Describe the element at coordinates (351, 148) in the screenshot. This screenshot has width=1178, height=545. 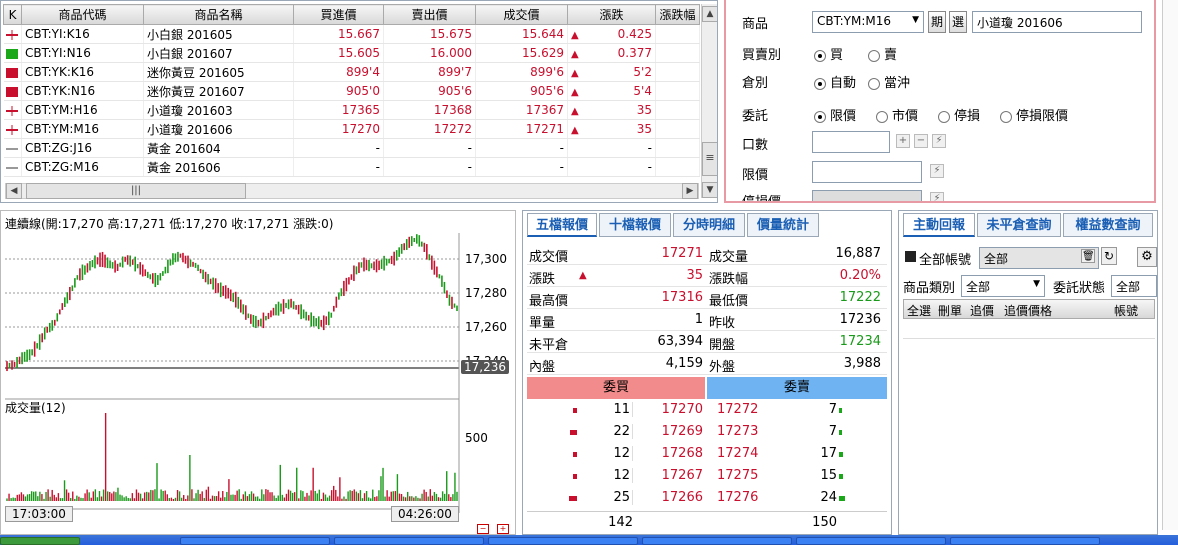
I see `quote-row: CBT:ZG:J16 黃金 201604- - - -` at that location.